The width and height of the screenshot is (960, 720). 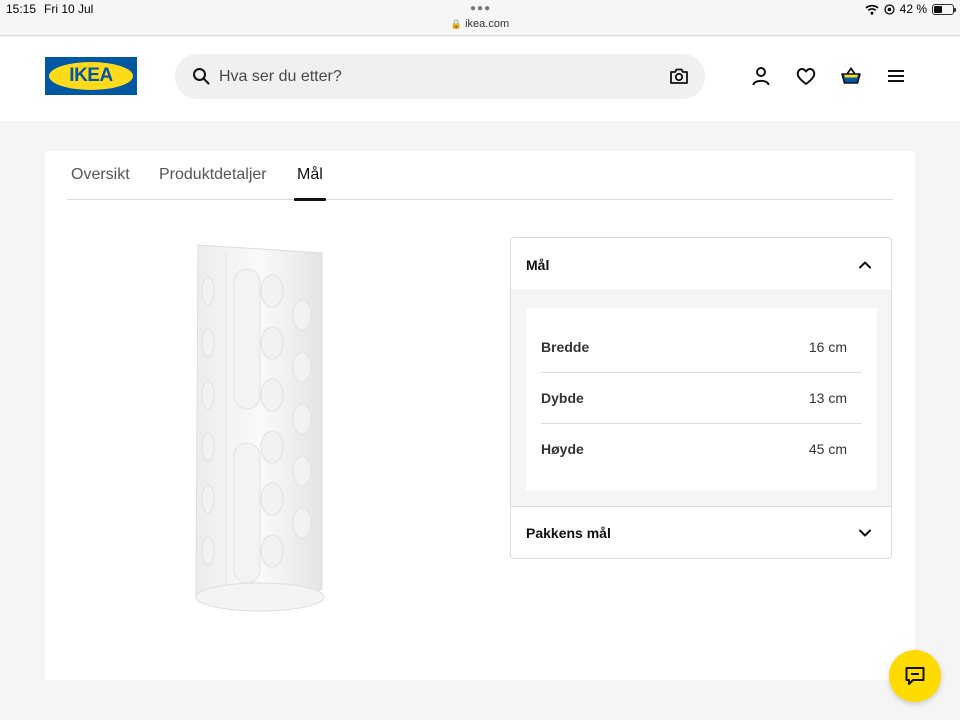 I want to click on package-dimensions-title: Pakkens mål, so click(x=568, y=533).